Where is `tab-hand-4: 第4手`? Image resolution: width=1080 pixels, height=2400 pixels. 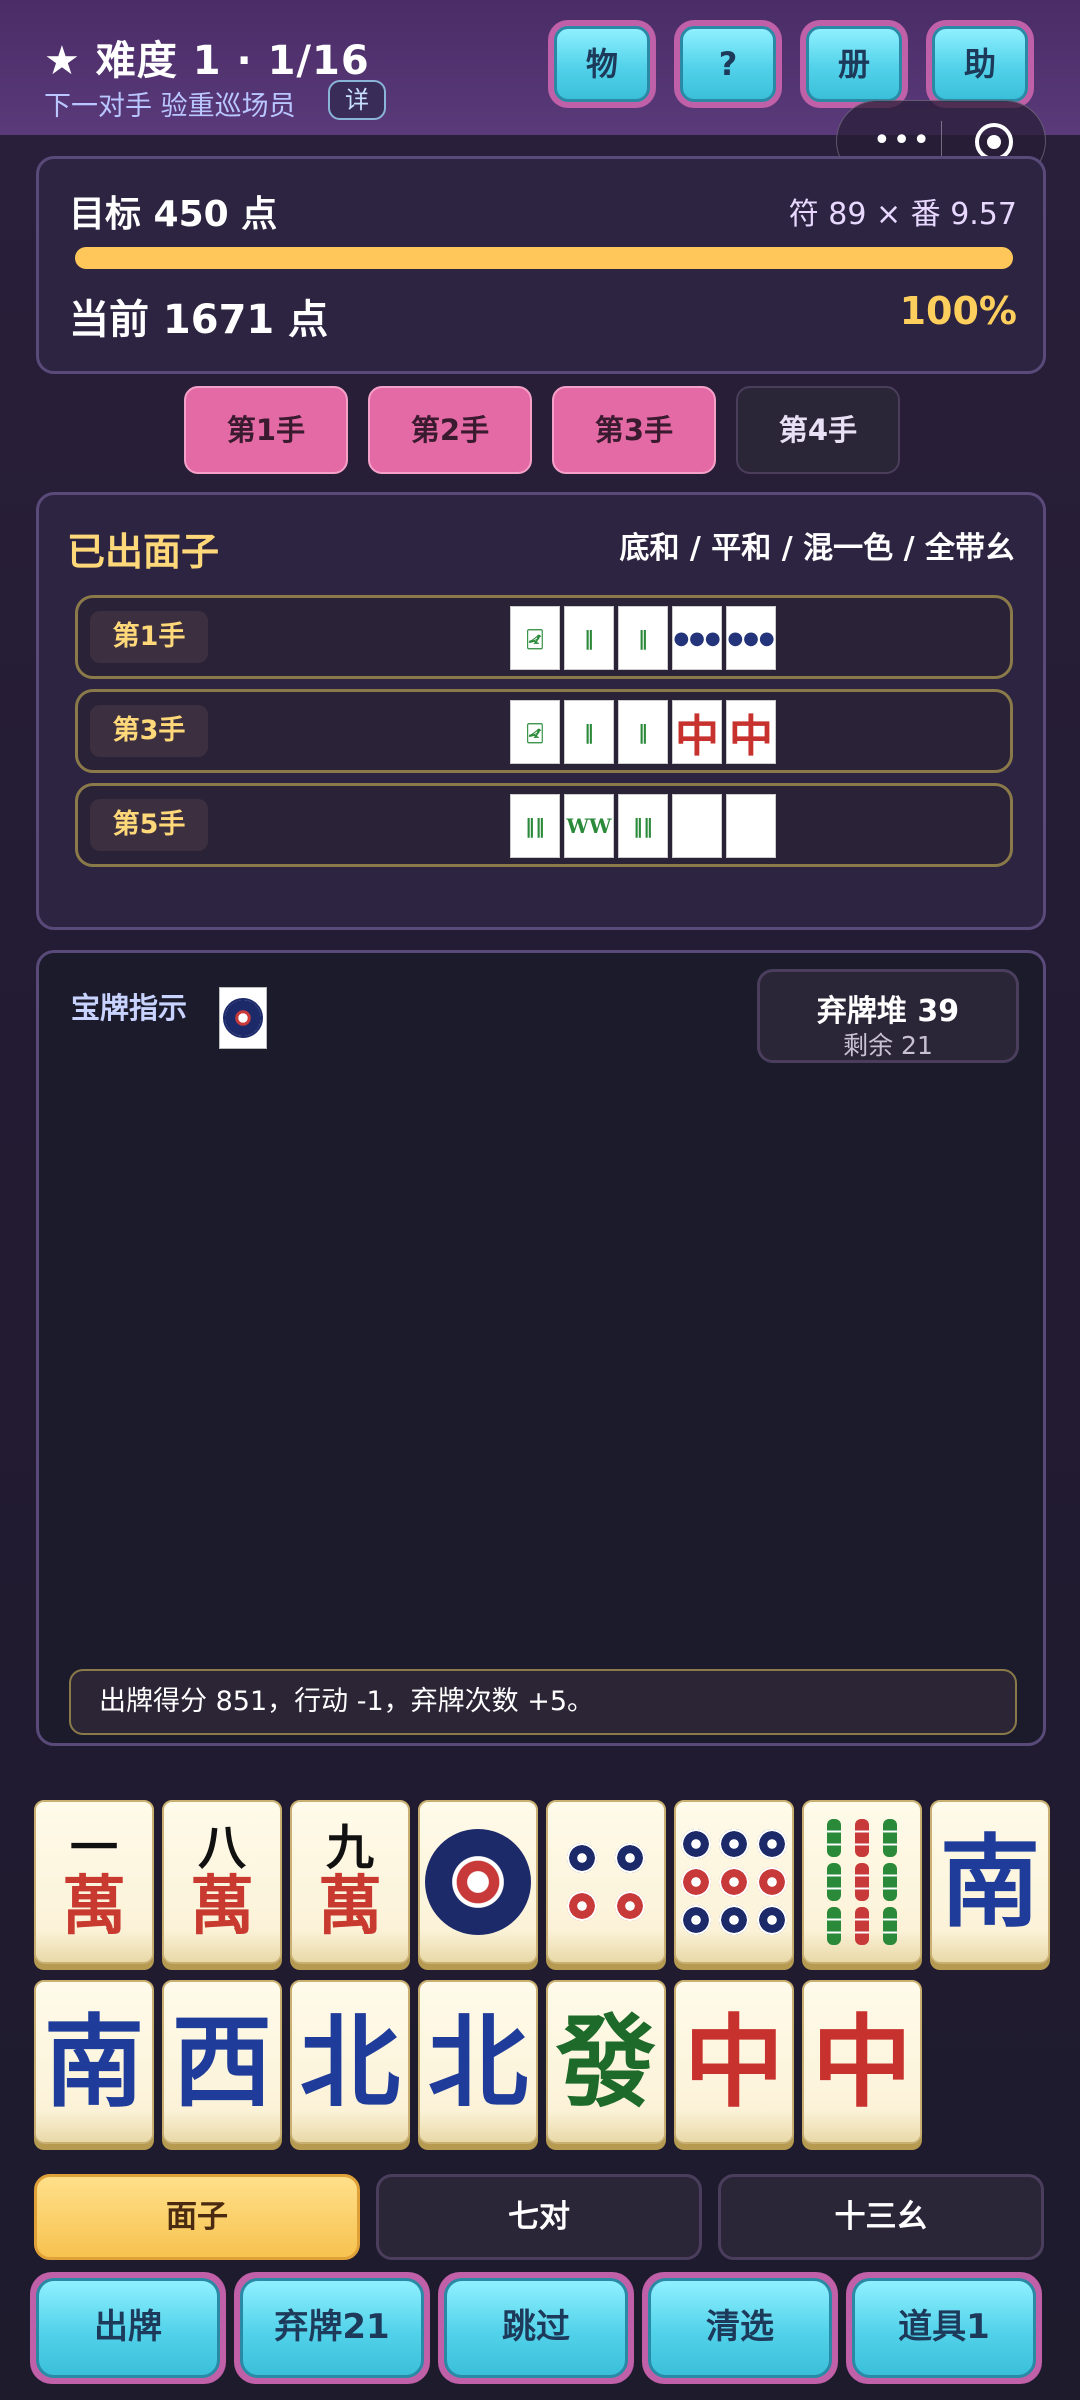 tab-hand-4: 第4手 is located at coordinates (818, 430).